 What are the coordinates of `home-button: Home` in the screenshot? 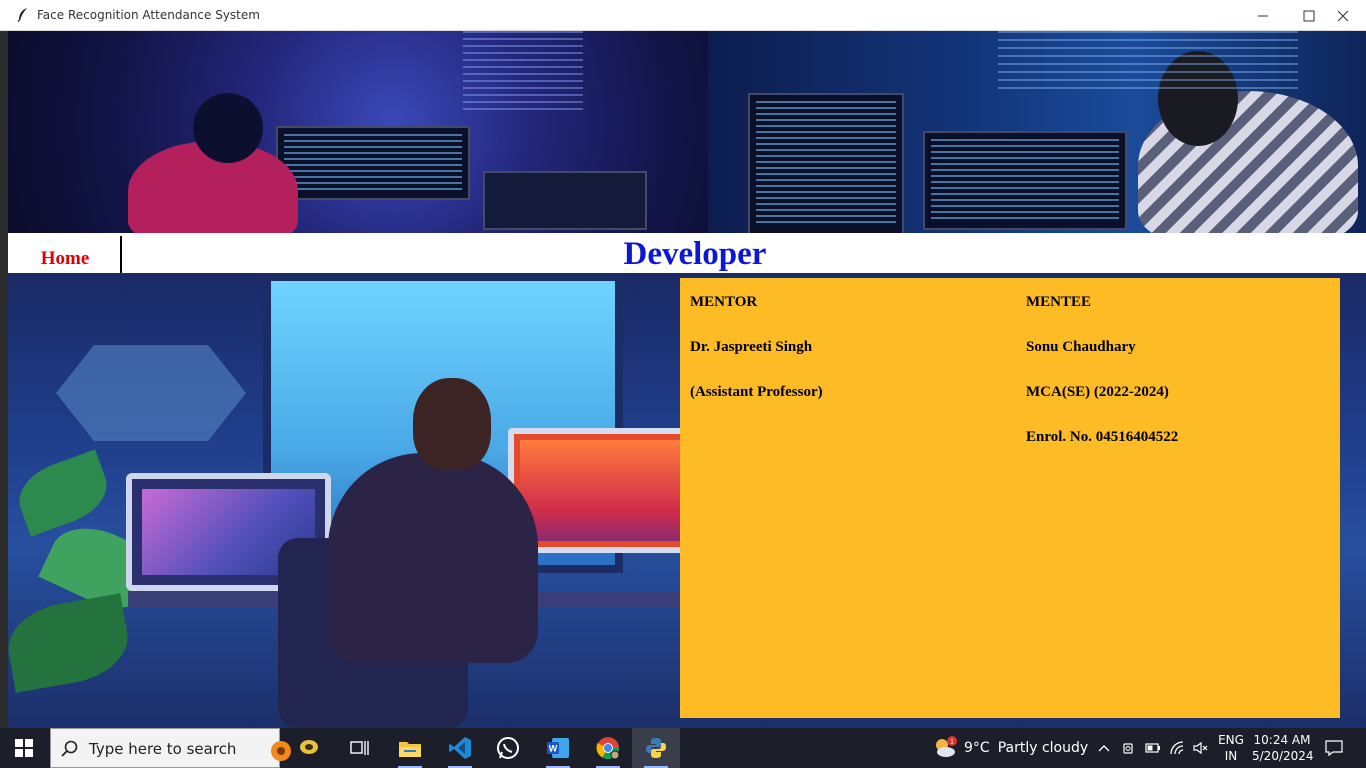 It's located at (66, 254).